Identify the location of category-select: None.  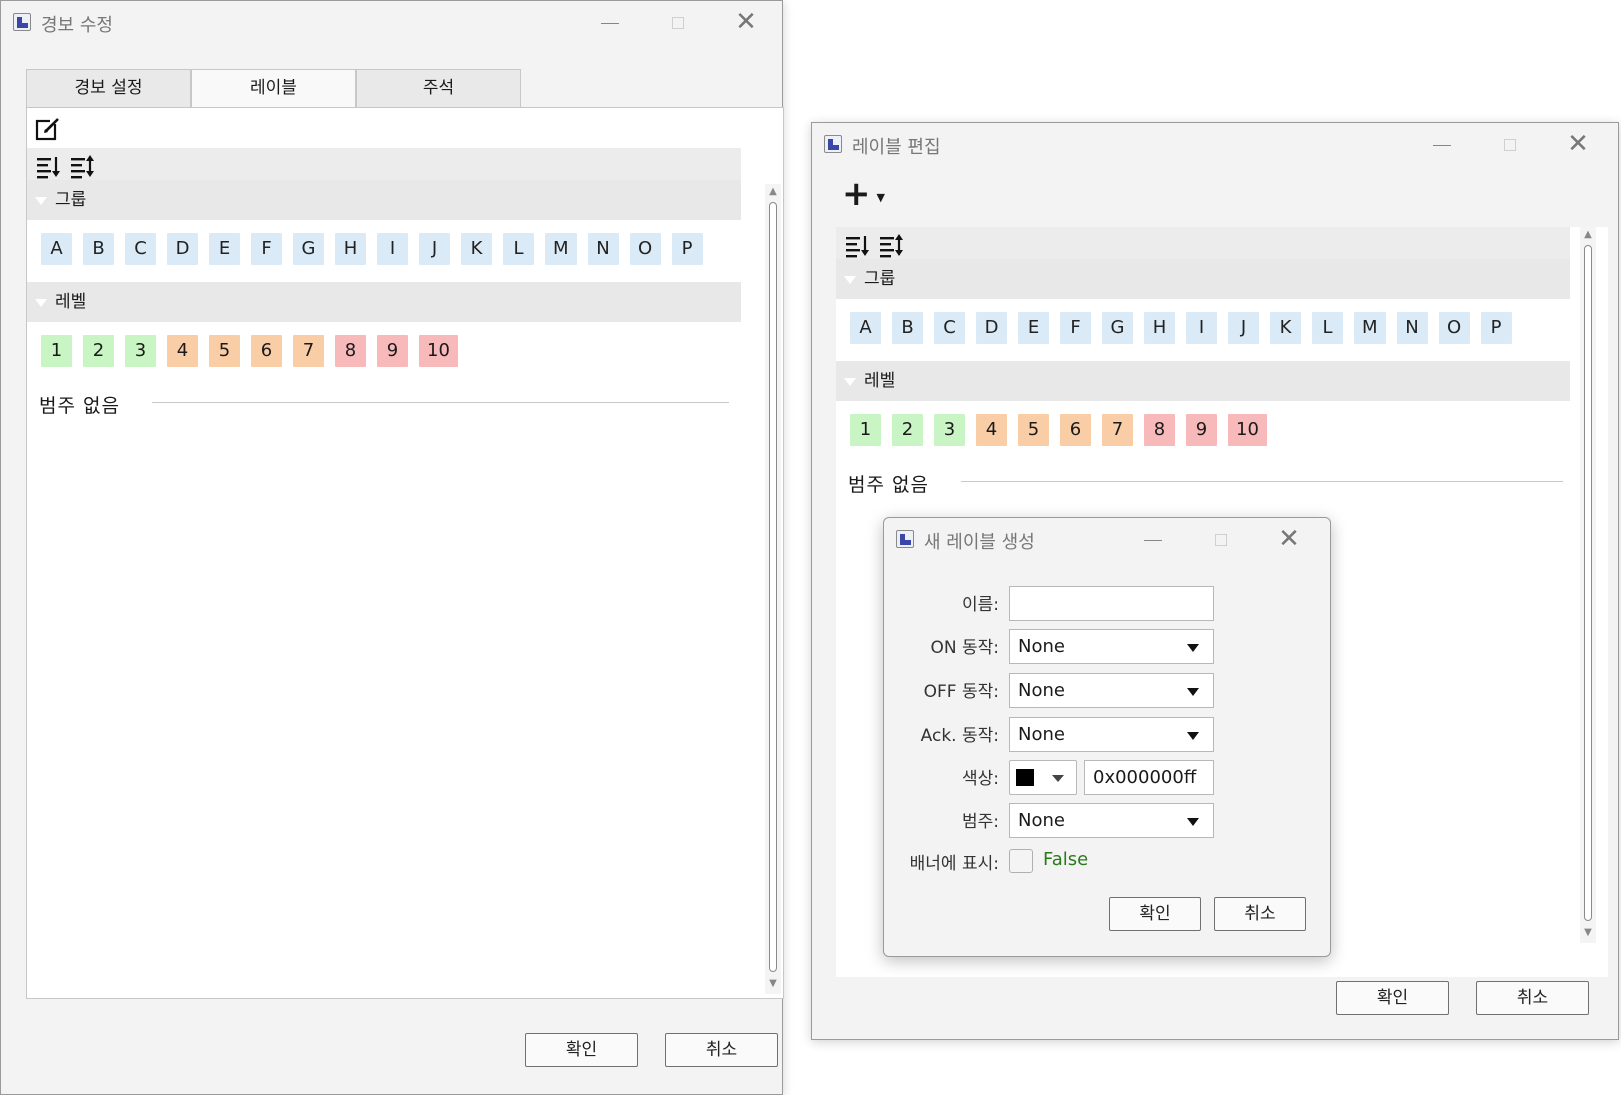
(1111, 820).